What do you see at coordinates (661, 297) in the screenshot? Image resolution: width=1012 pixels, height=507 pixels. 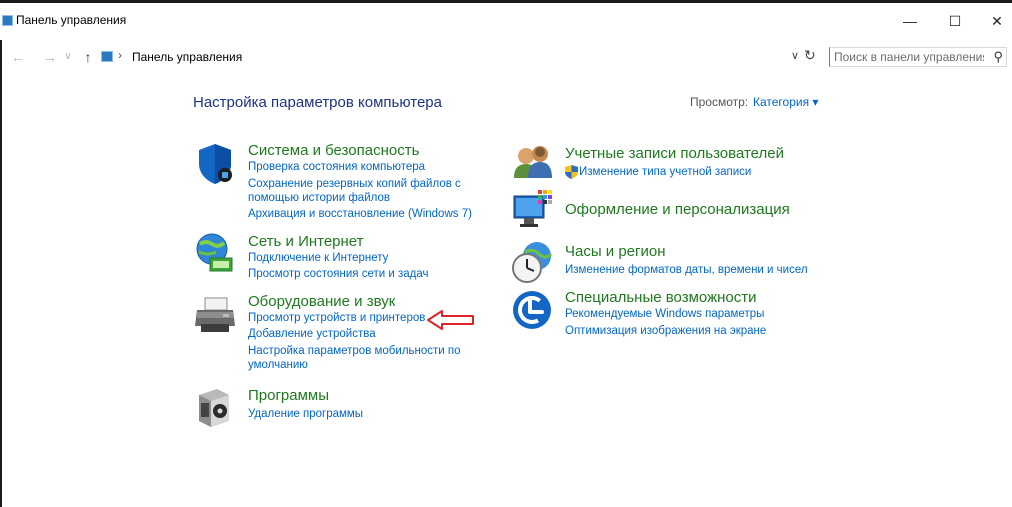 I see `category-ease-of-access-title: Специальные возможности` at bounding box center [661, 297].